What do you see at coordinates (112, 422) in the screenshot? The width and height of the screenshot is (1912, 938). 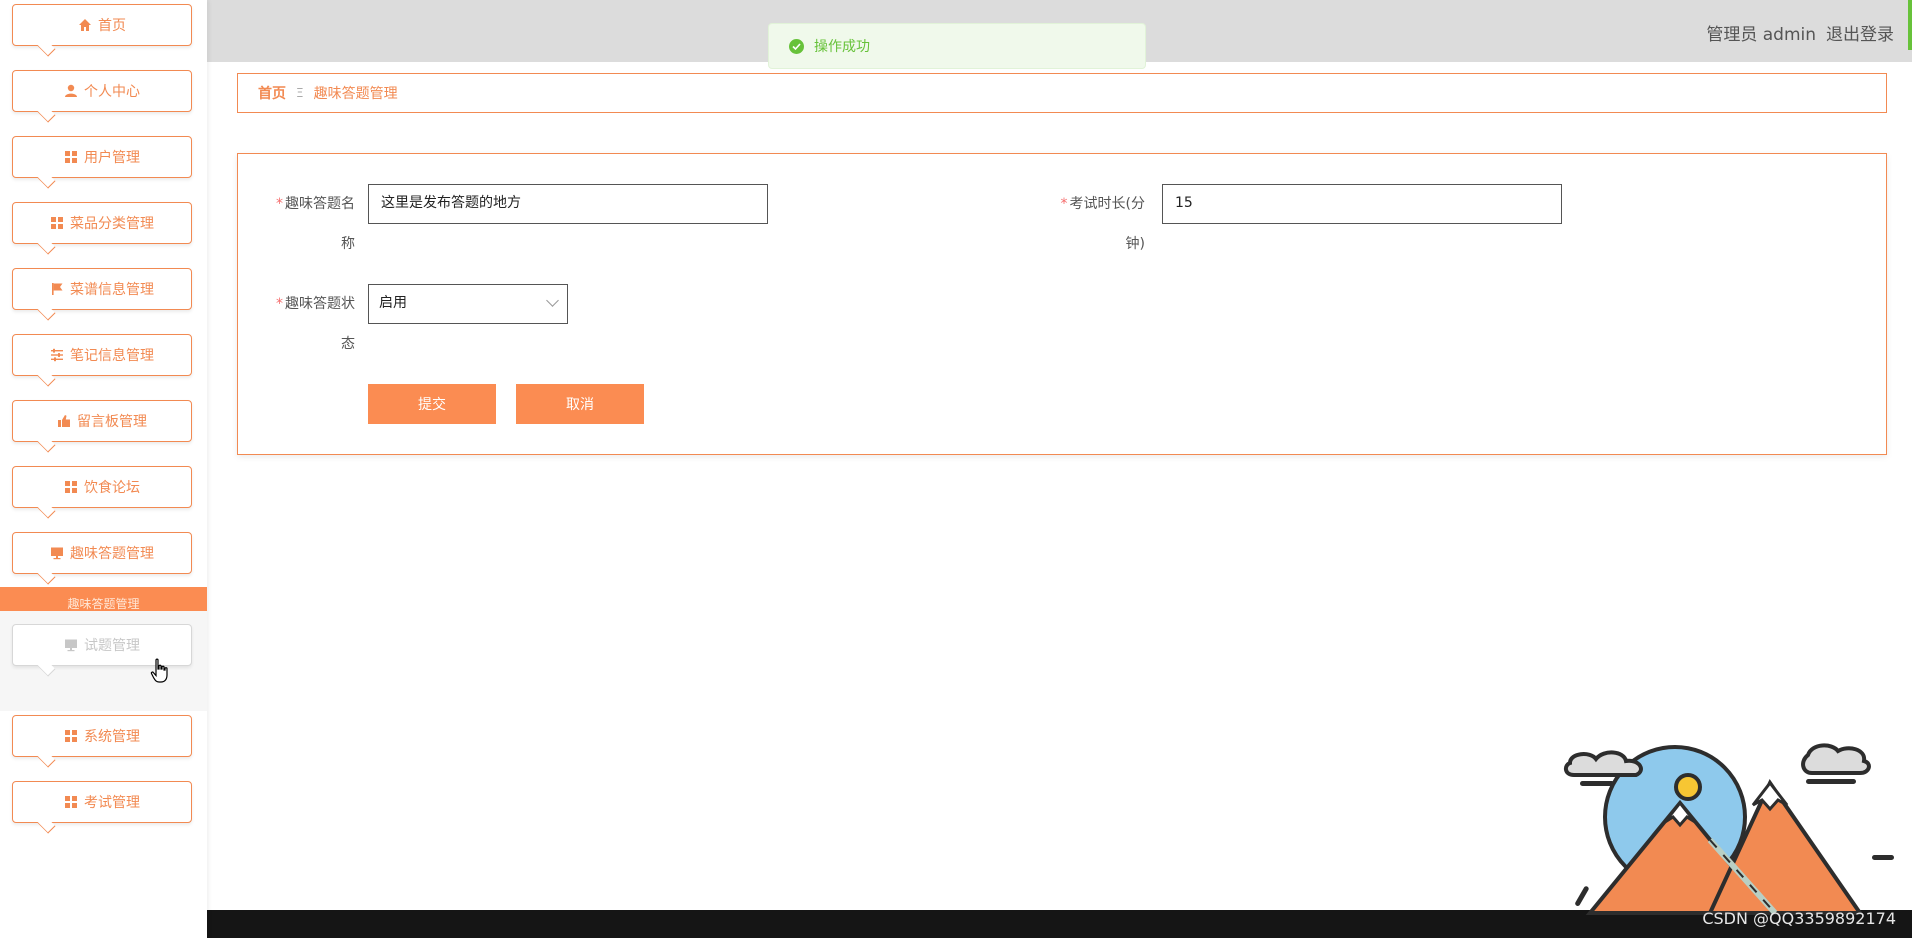 I see `sidebar-item-label: 留言板管理` at bounding box center [112, 422].